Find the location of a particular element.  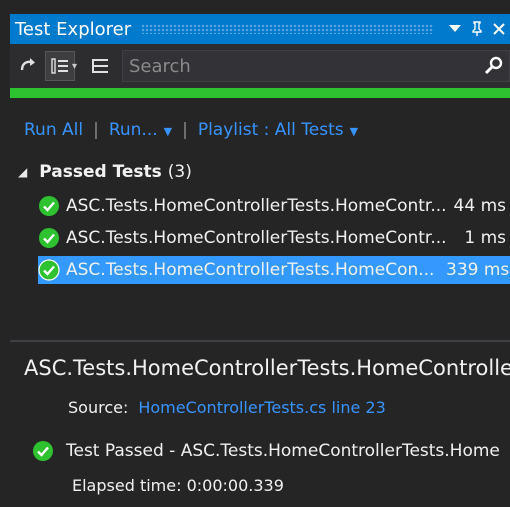

pane-splitter is located at coordinates (260, 341).